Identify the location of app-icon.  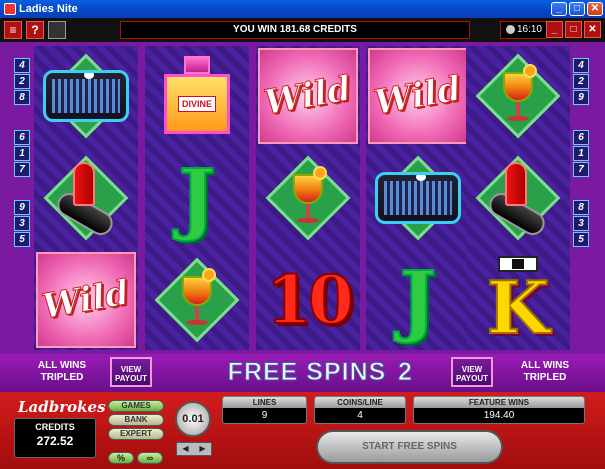
(10, 9).